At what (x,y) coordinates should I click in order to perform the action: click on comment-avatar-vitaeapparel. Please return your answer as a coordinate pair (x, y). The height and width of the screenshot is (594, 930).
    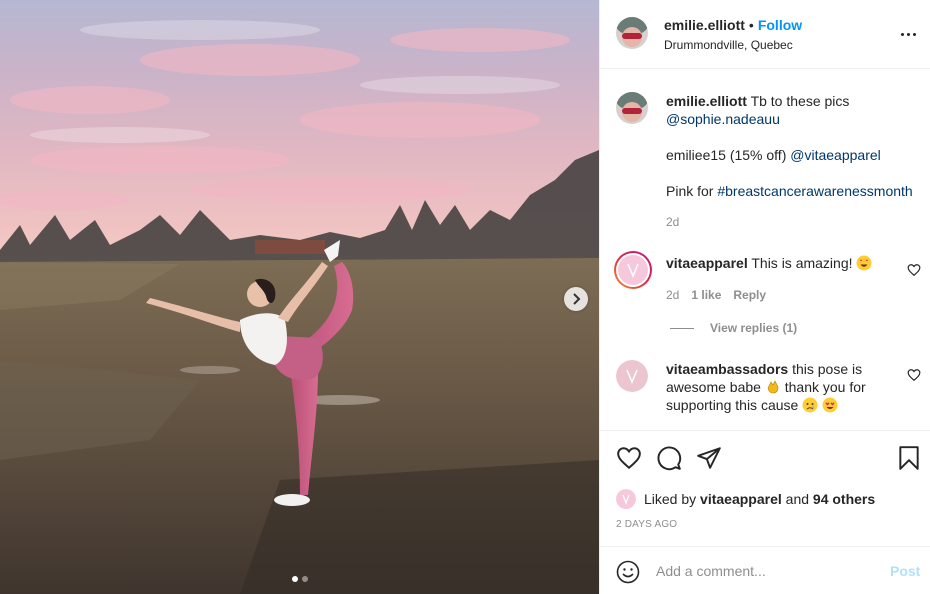
    Looking at the image, I should click on (633, 270).